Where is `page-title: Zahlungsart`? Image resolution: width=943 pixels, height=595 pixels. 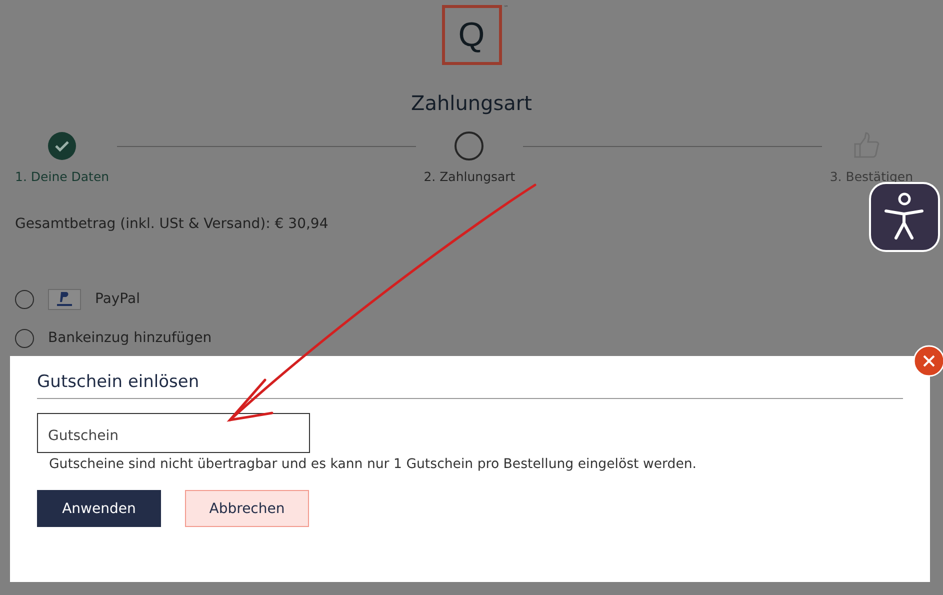
page-title: Zahlungsart is located at coordinates (471, 103).